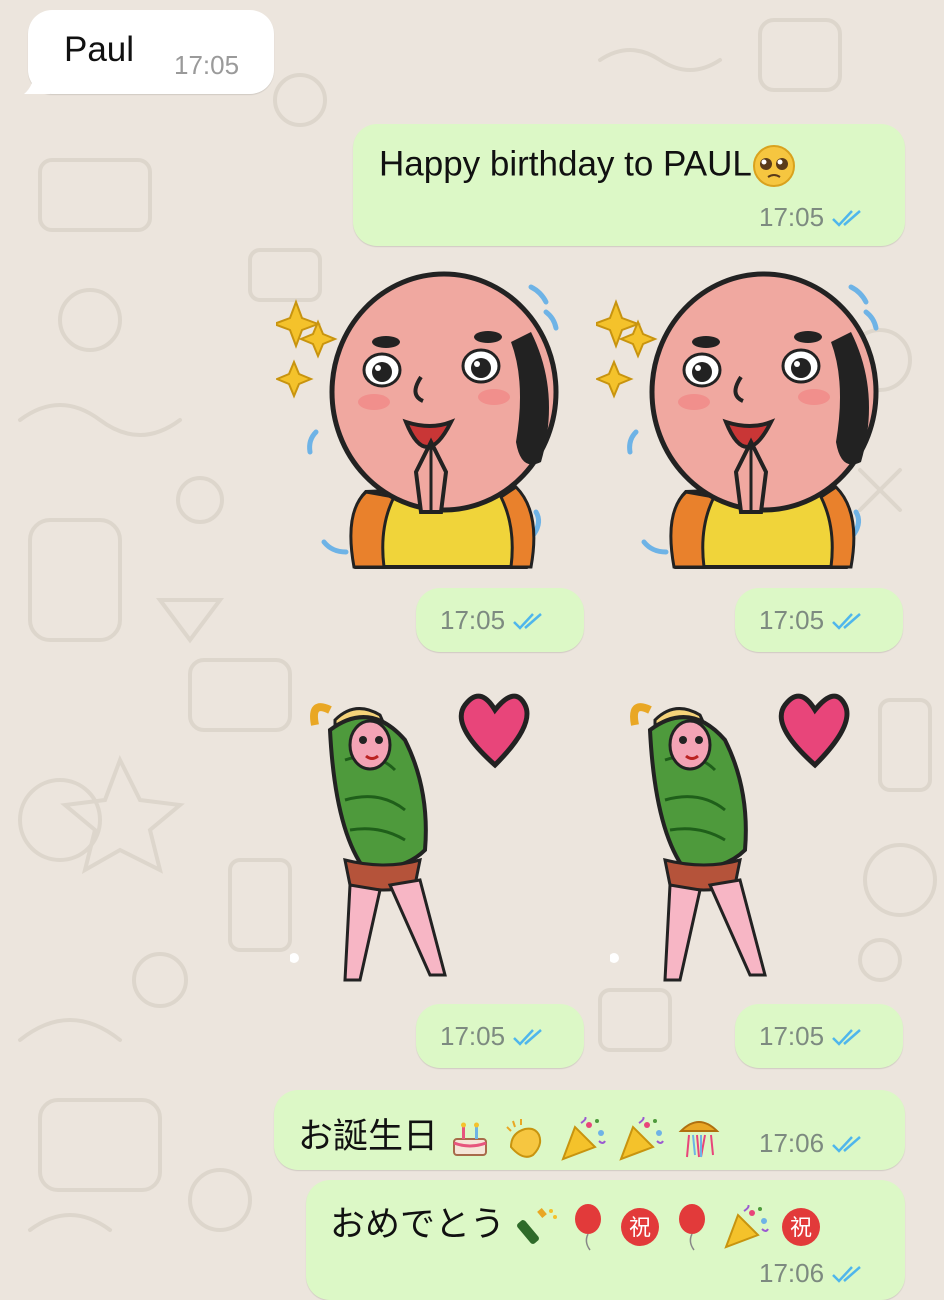 The image size is (944, 1300). I want to click on outgoing-message-bubble: おめでとう 祝 祝 17:06, so click(605, 1240).